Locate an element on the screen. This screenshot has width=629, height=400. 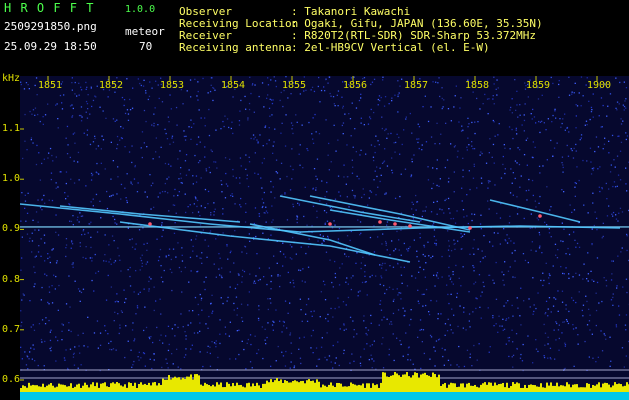
echo-hotspot is located at coordinates (410, 226).